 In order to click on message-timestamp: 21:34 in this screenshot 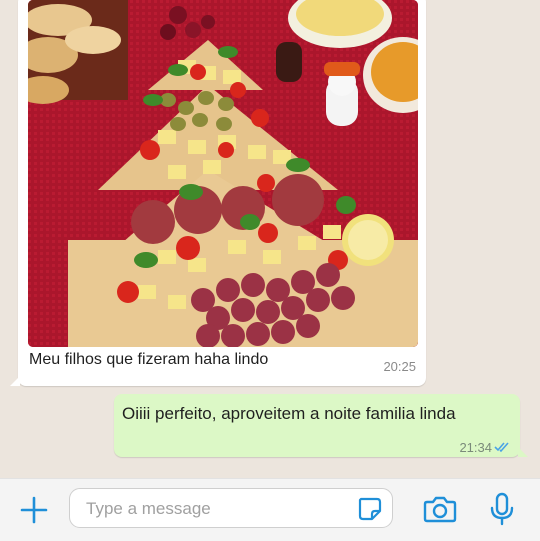, I will do `click(475, 447)`.